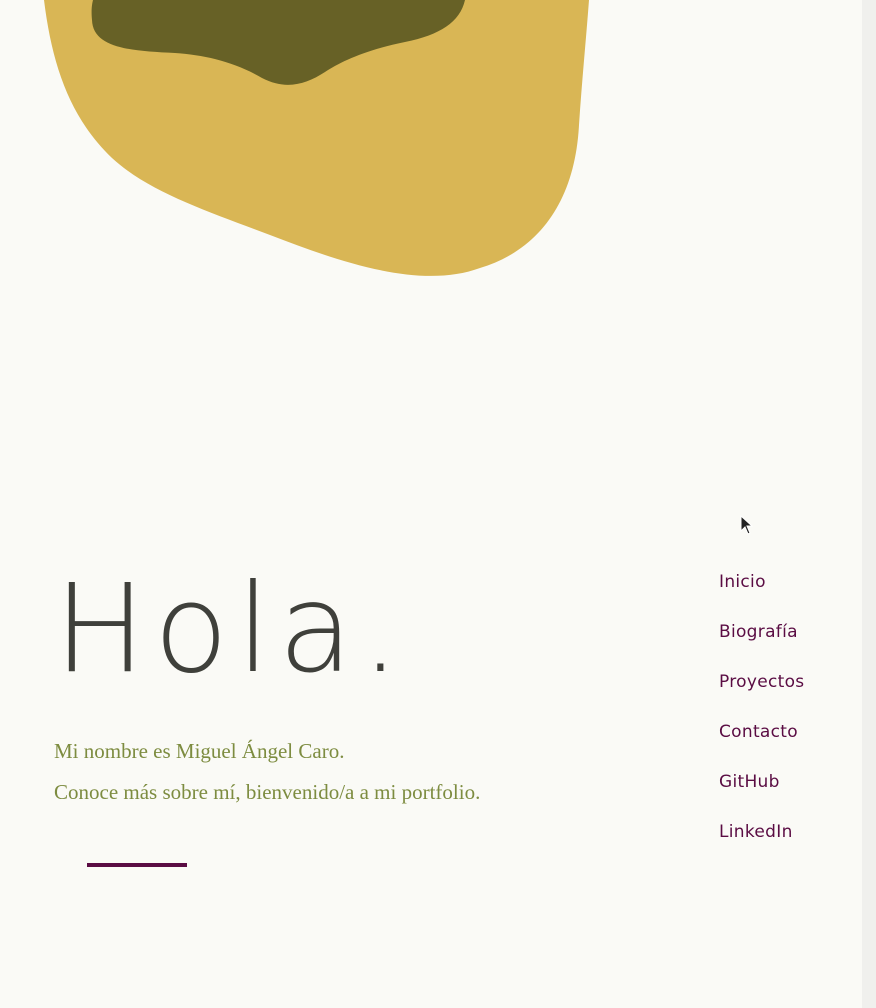 Image resolution: width=876 pixels, height=1008 pixels. What do you see at coordinates (761, 695) in the screenshot?
I see `nav-link-proyectos: Proyectos` at bounding box center [761, 695].